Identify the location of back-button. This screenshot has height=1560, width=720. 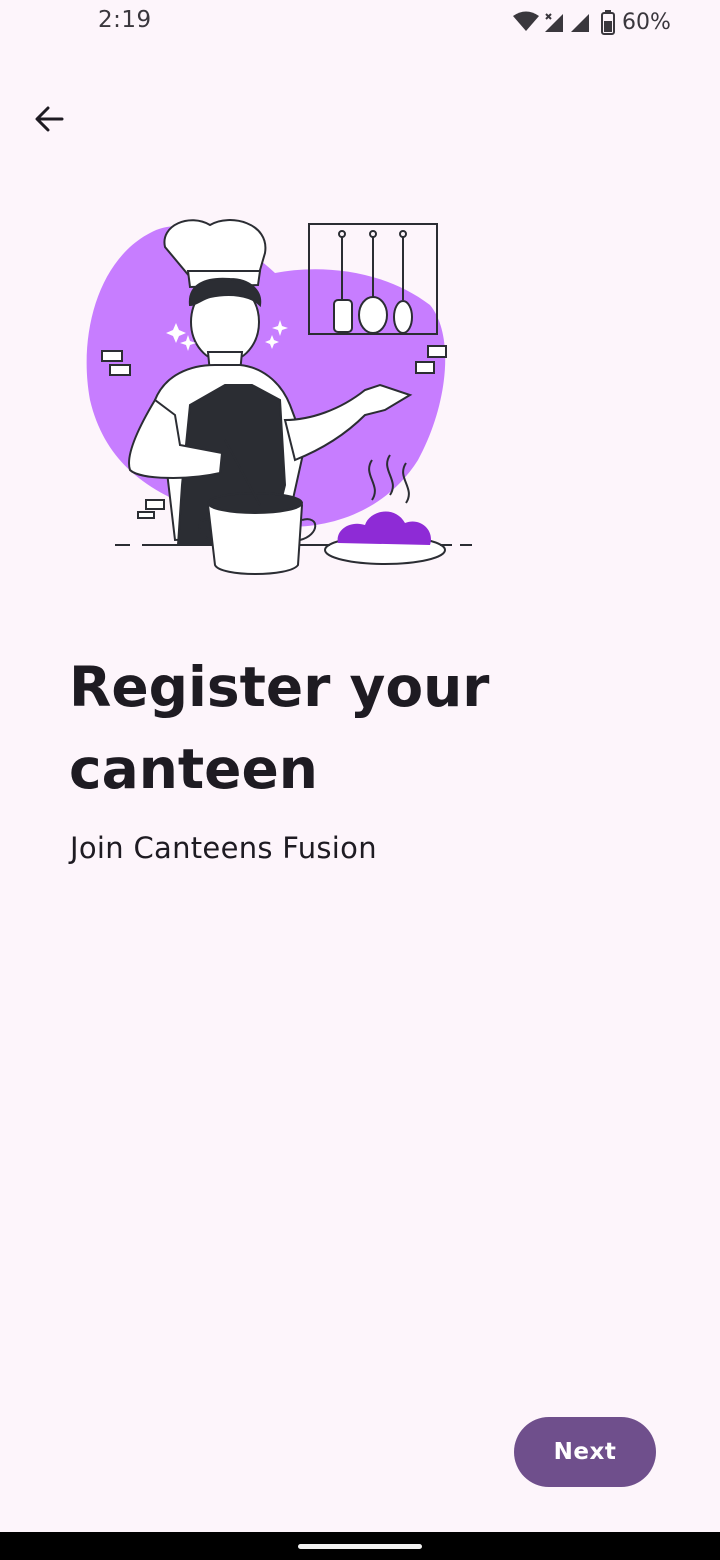
(49, 119).